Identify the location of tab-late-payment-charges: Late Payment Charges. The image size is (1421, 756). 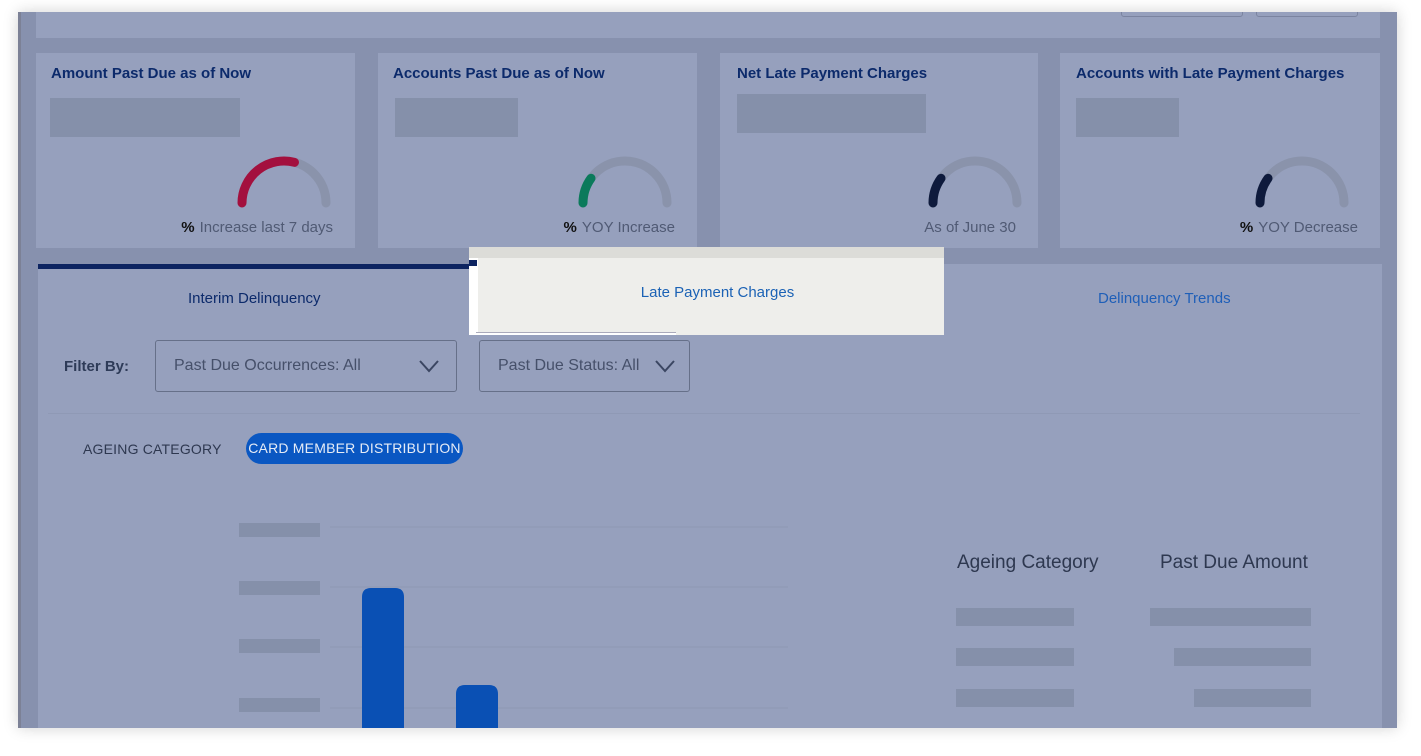
(706, 291).